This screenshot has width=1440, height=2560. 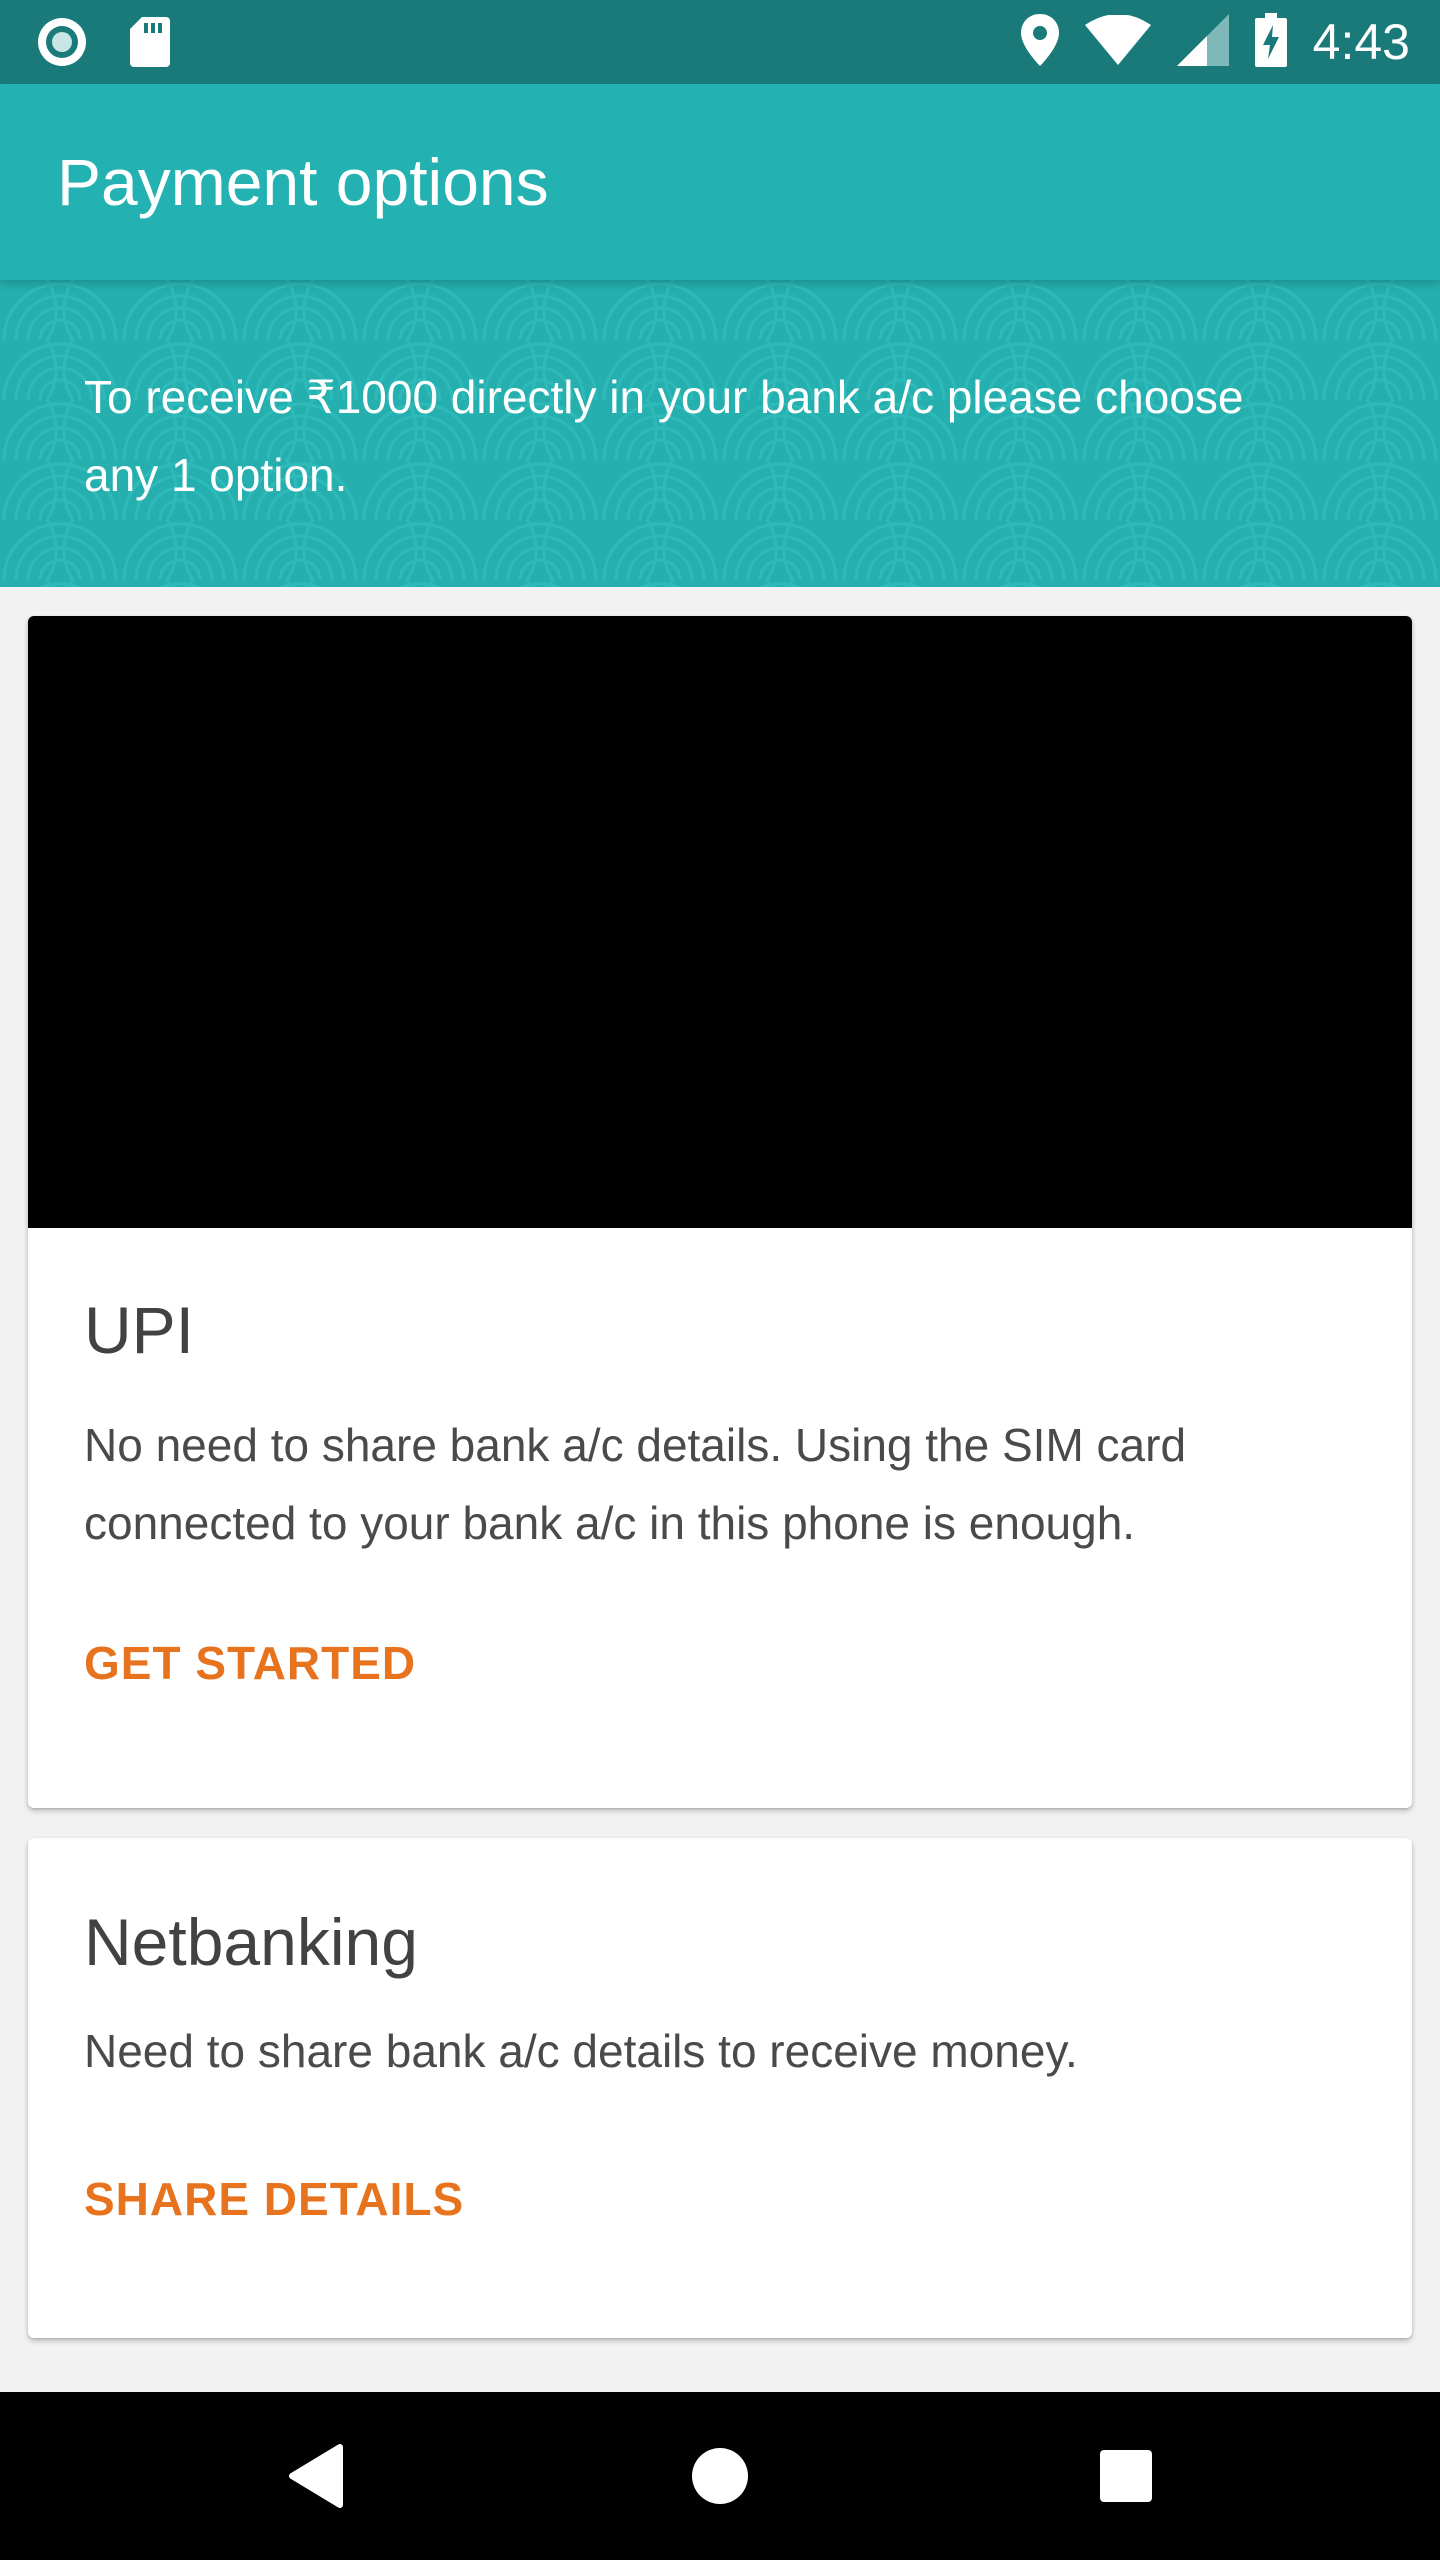 What do you see at coordinates (250, 1663) in the screenshot?
I see `get-started-button: GET STARTED` at bounding box center [250, 1663].